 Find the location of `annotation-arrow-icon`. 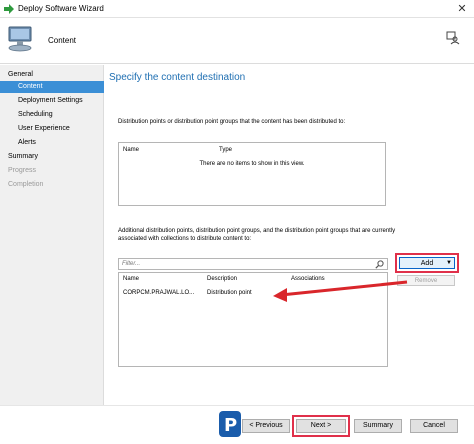

annotation-arrow-icon is located at coordinates (340, 291).